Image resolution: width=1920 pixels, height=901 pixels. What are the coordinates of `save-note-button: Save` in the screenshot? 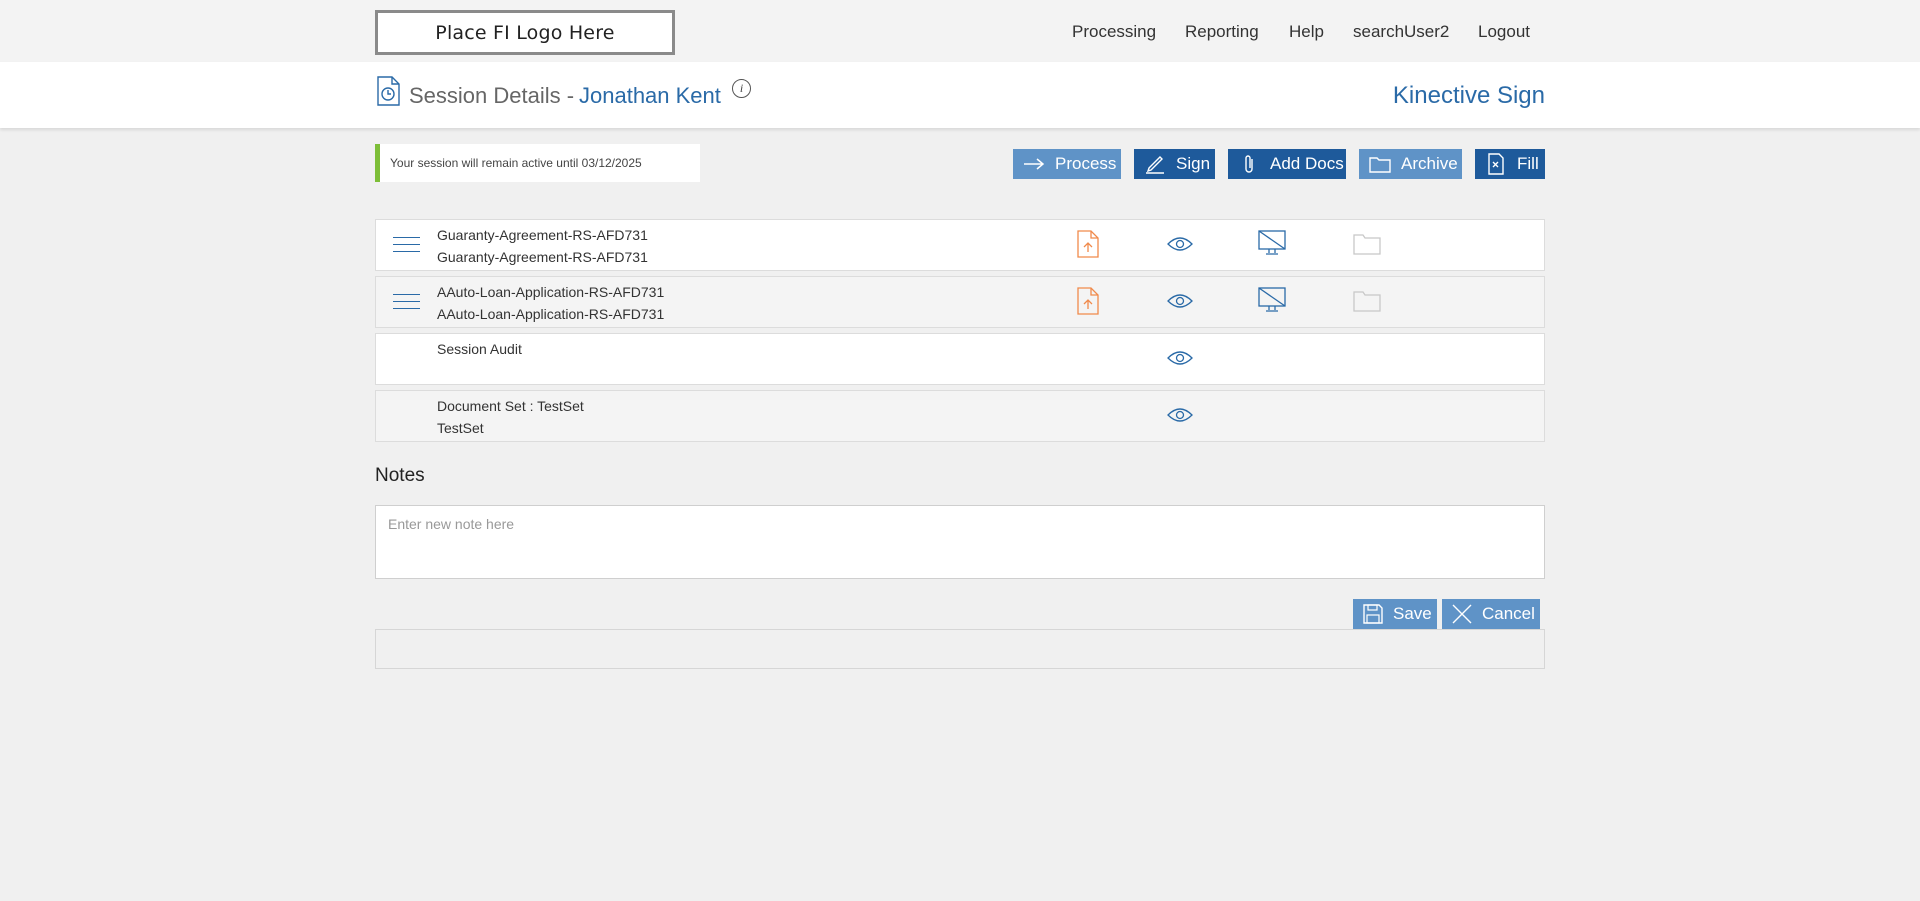 It's located at (1395, 614).